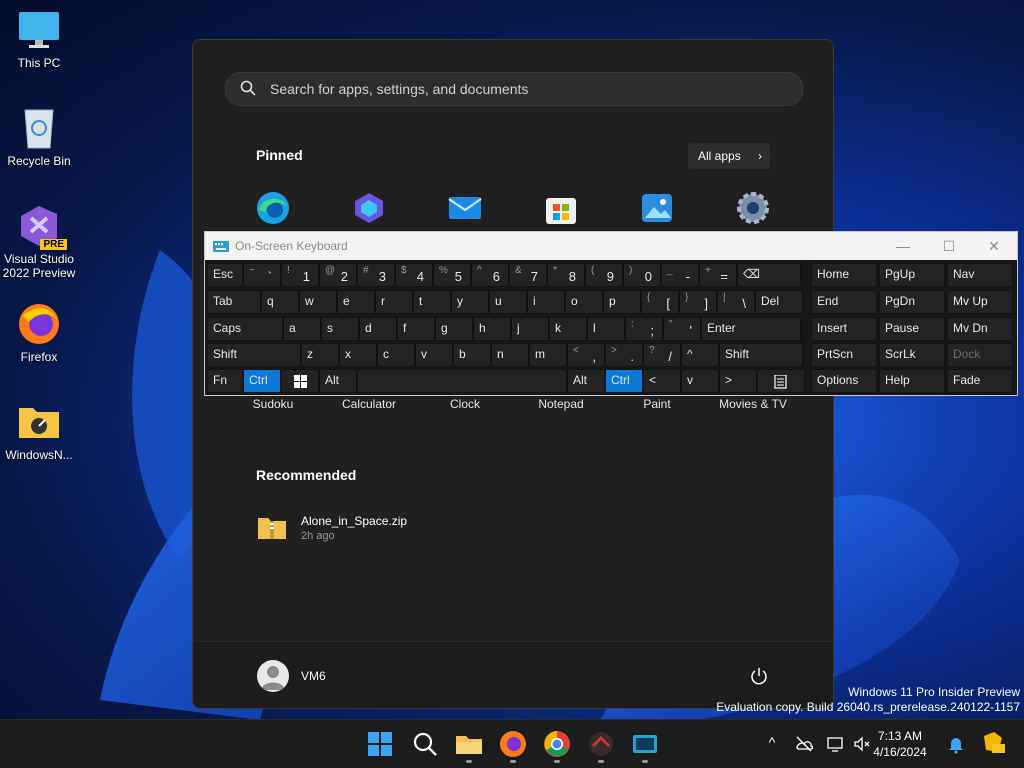  Describe the element at coordinates (273, 404) in the screenshot. I see `pinned-app-sudoku: Sudoku` at that location.